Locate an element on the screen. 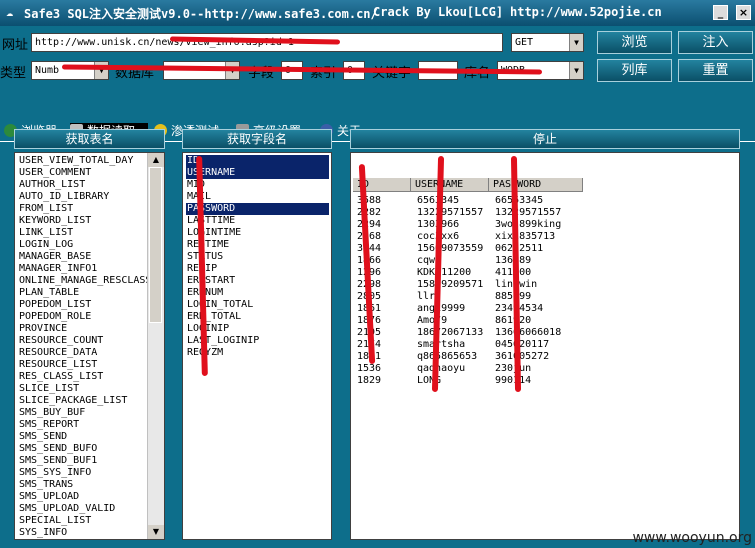  scroll-up-icon: ▲ is located at coordinates (156, 160).